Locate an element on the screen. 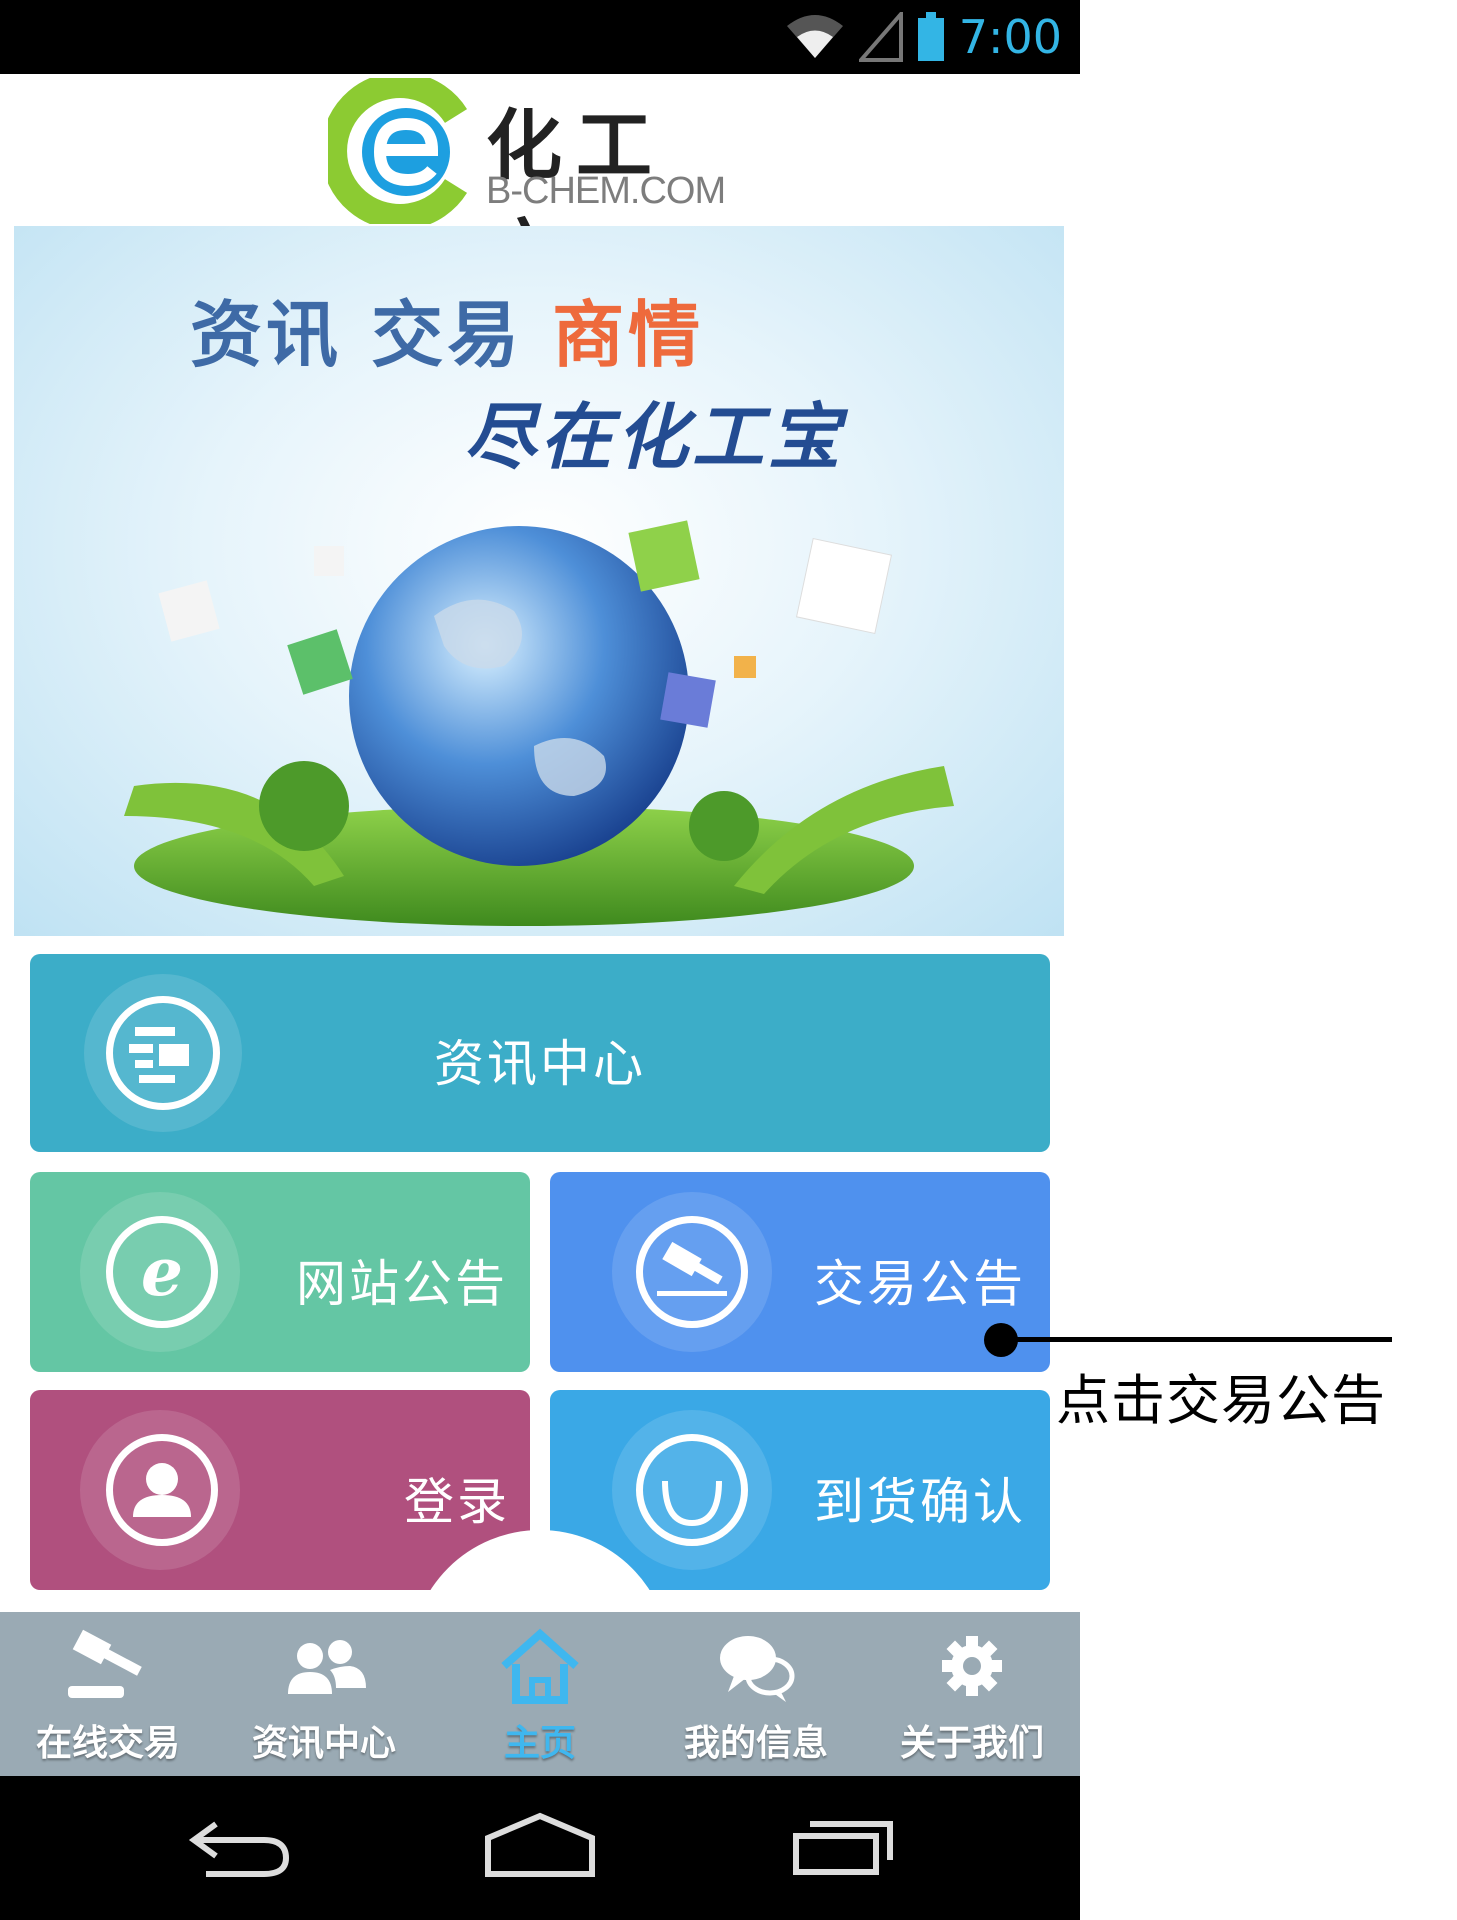  nav-home: 主页 is located at coordinates (540, 1694).